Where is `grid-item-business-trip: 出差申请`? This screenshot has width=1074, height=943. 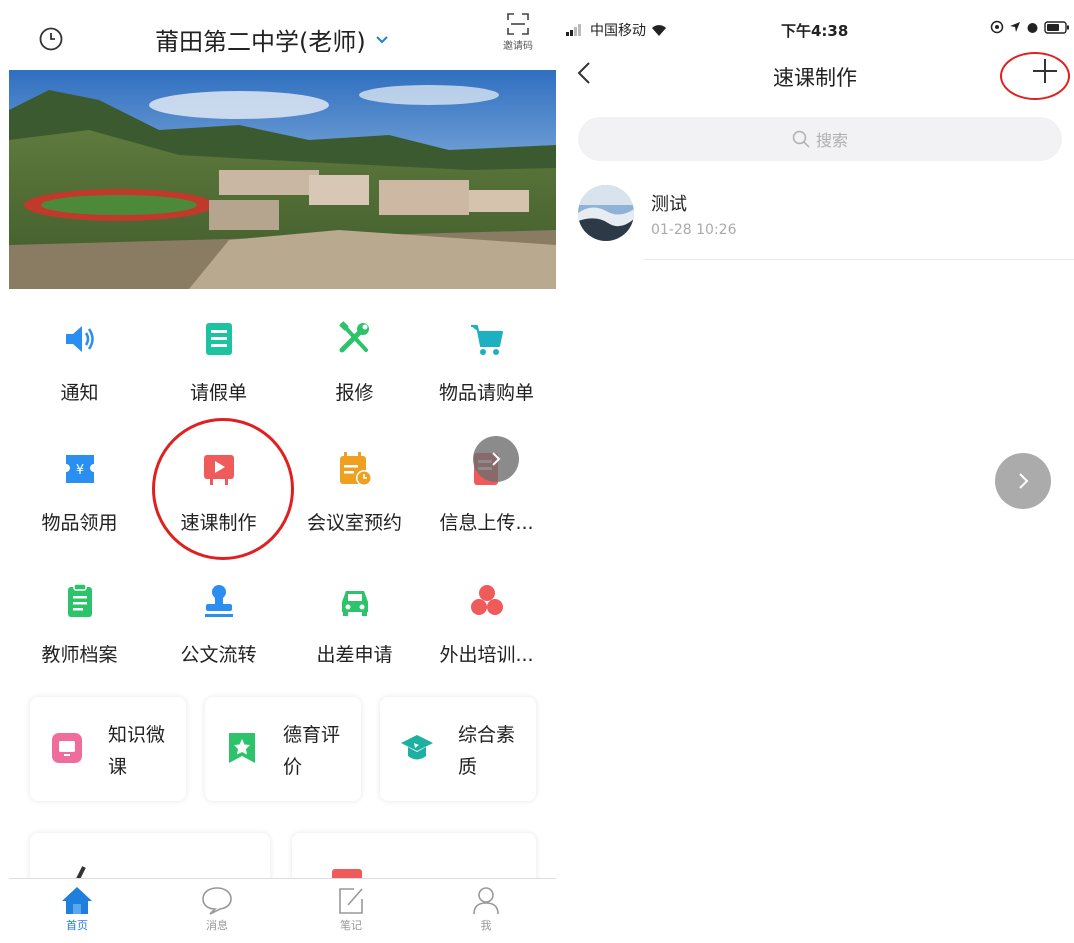 grid-item-business-trip: 出差申请 is located at coordinates (354, 622).